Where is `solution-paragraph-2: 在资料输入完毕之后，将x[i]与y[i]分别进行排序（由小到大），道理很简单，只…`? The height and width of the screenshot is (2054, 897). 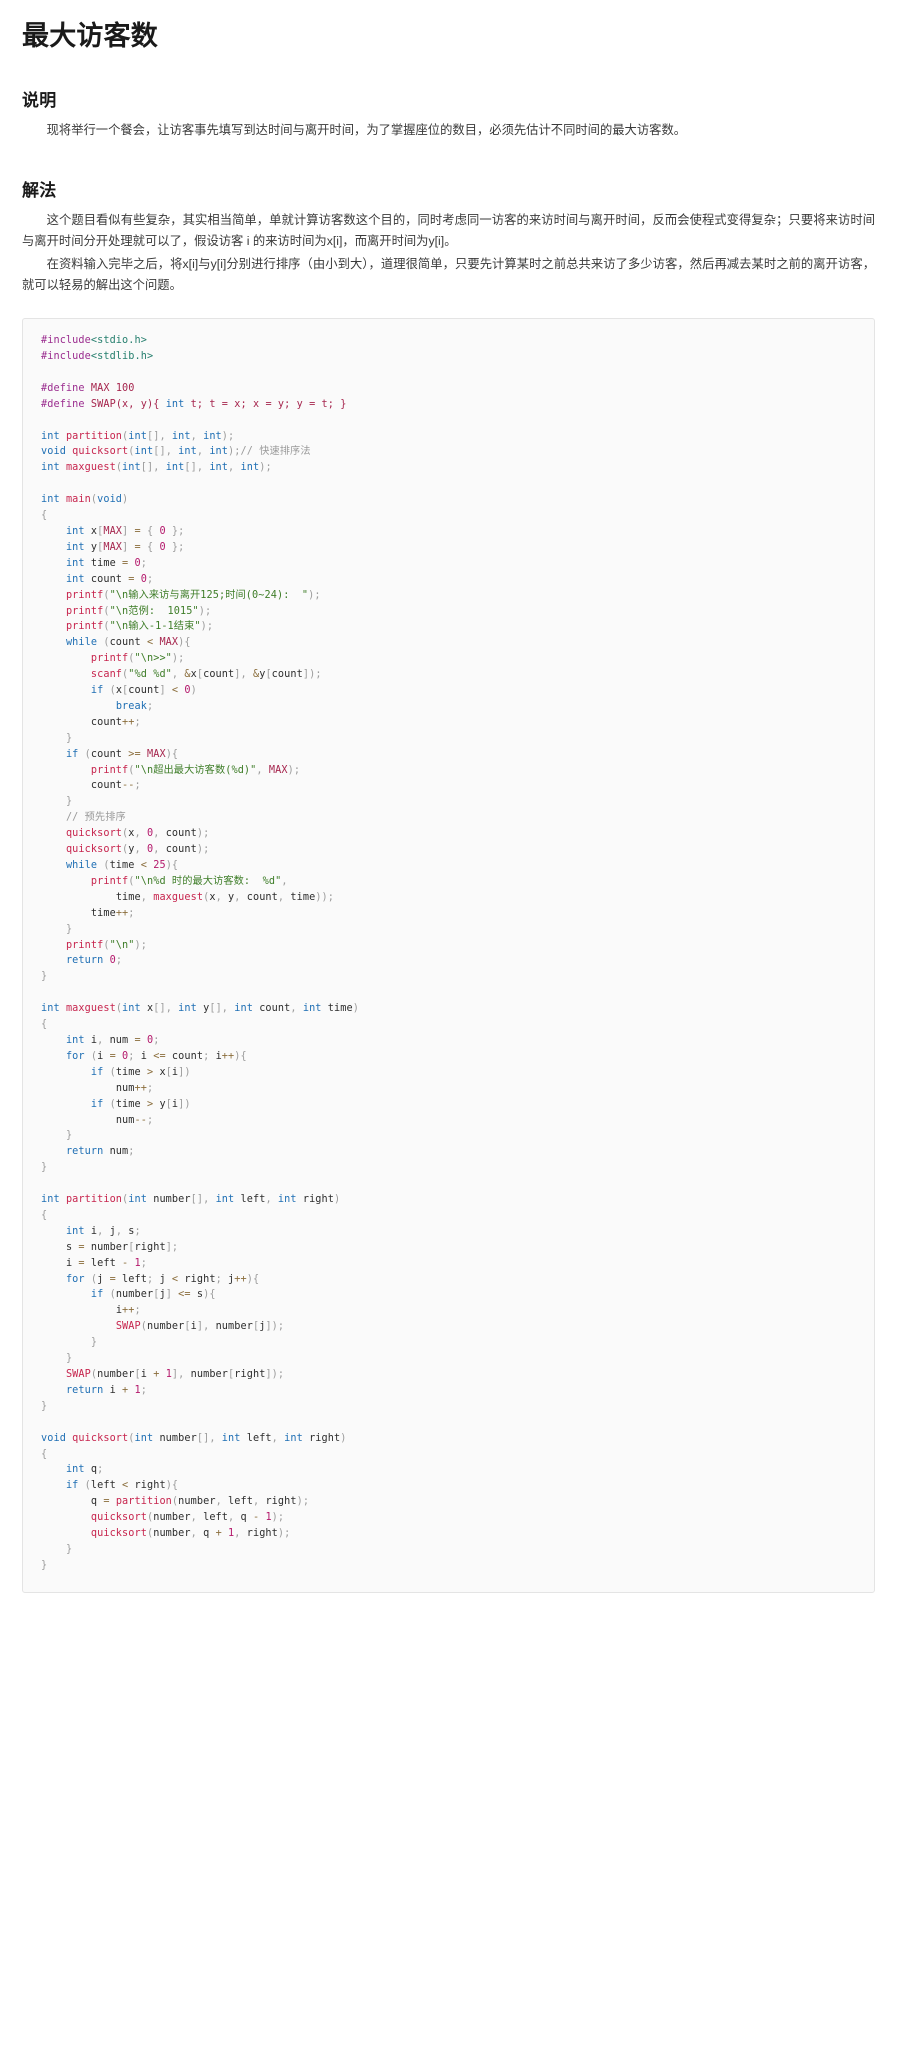
solution-paragraph-2: 在资料输入完毕之后，将x[i]与y[i]分别进行排序（由小到大），道理很简单，只… is located at coordinates (448, 274).